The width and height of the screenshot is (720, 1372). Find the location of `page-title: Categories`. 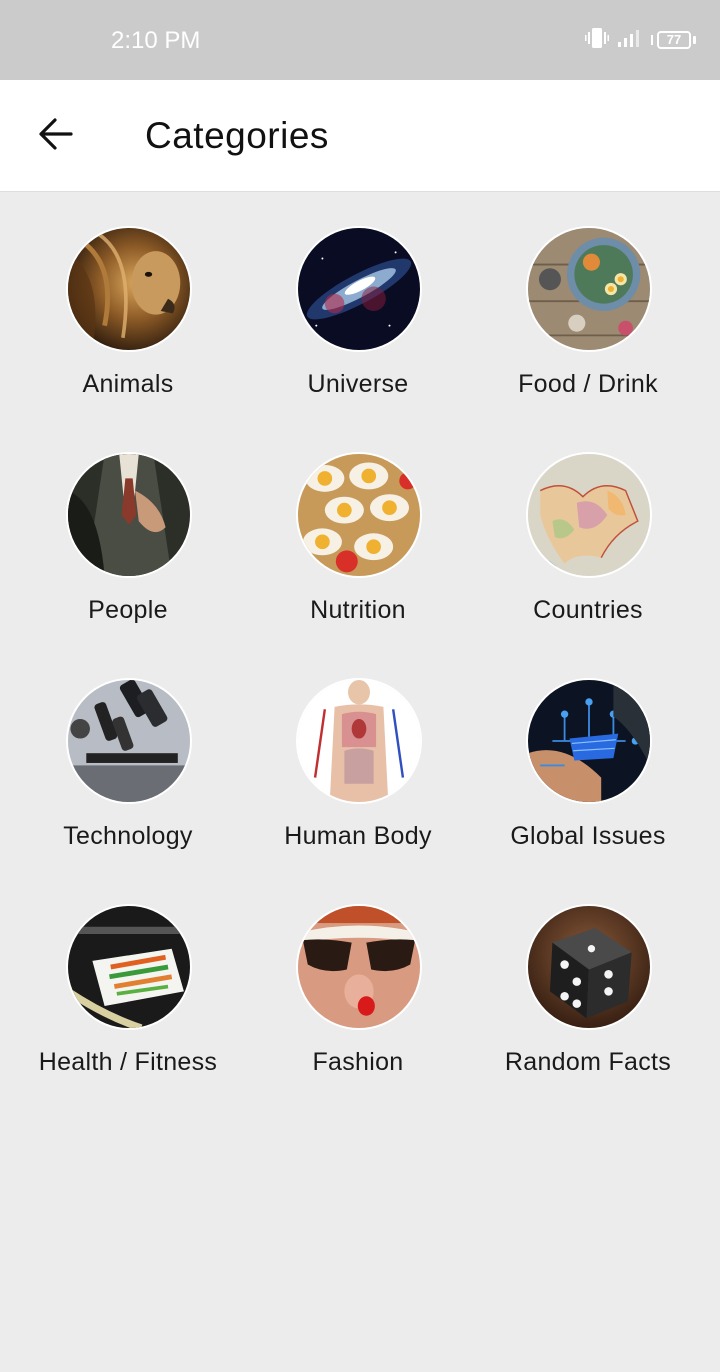

page-title: Categories is located at coordinates (237, 135).